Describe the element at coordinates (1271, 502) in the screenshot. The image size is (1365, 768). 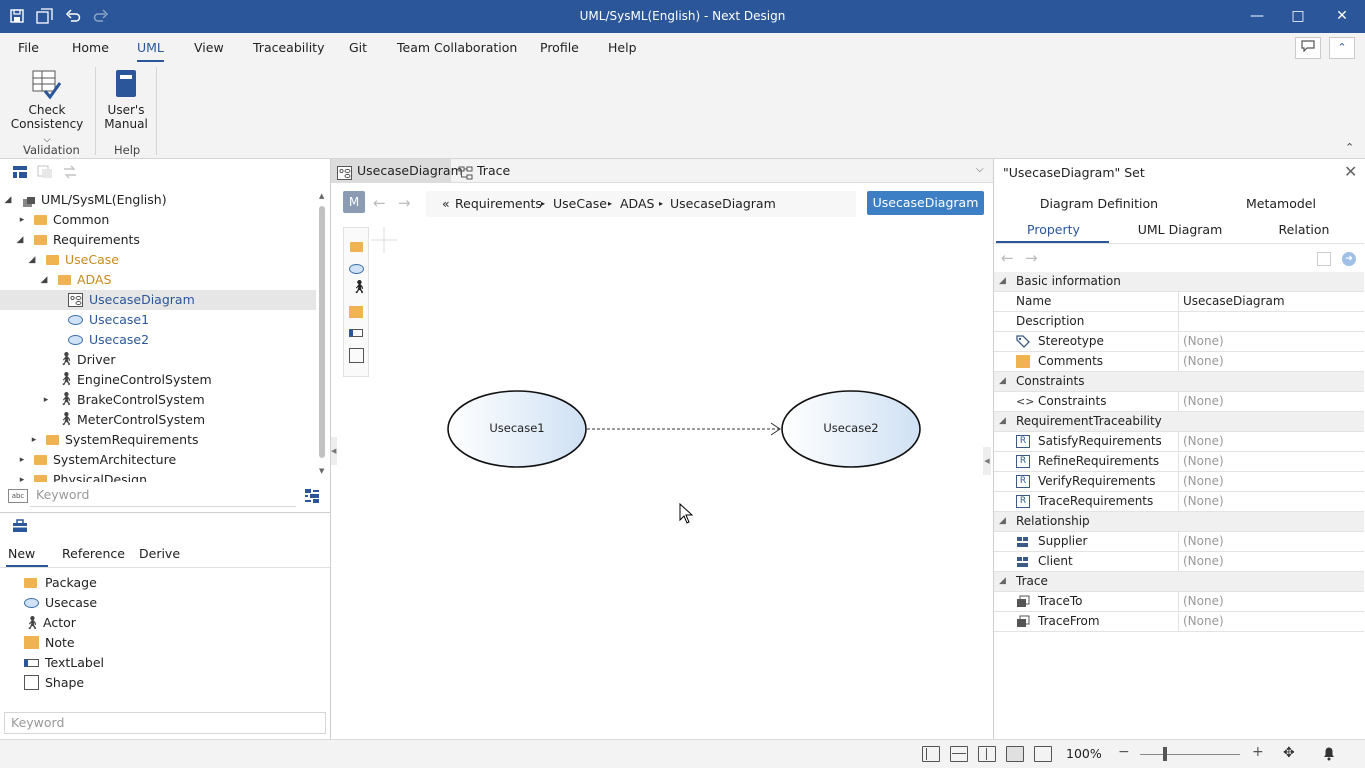
I see `trace-requirements-field: (None)` at that location.